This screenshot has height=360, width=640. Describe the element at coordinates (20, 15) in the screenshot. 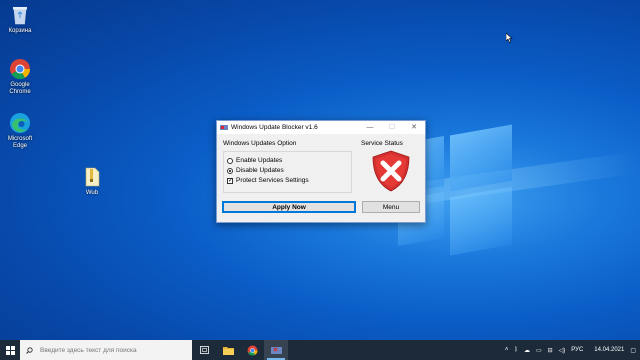

I see `recycle-bin-icon` at that location.